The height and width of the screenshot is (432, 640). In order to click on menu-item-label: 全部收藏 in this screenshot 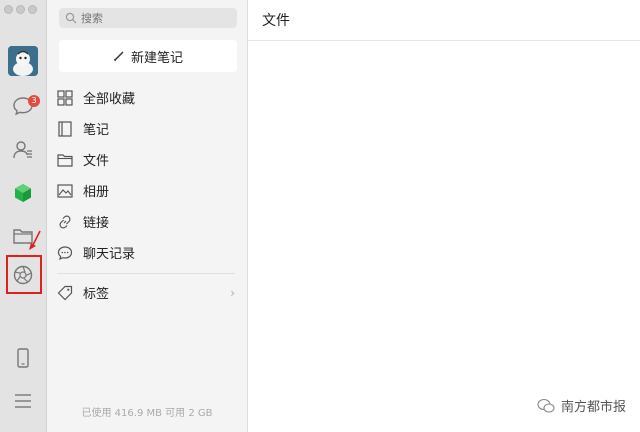, I will do `click(109, 99)`.